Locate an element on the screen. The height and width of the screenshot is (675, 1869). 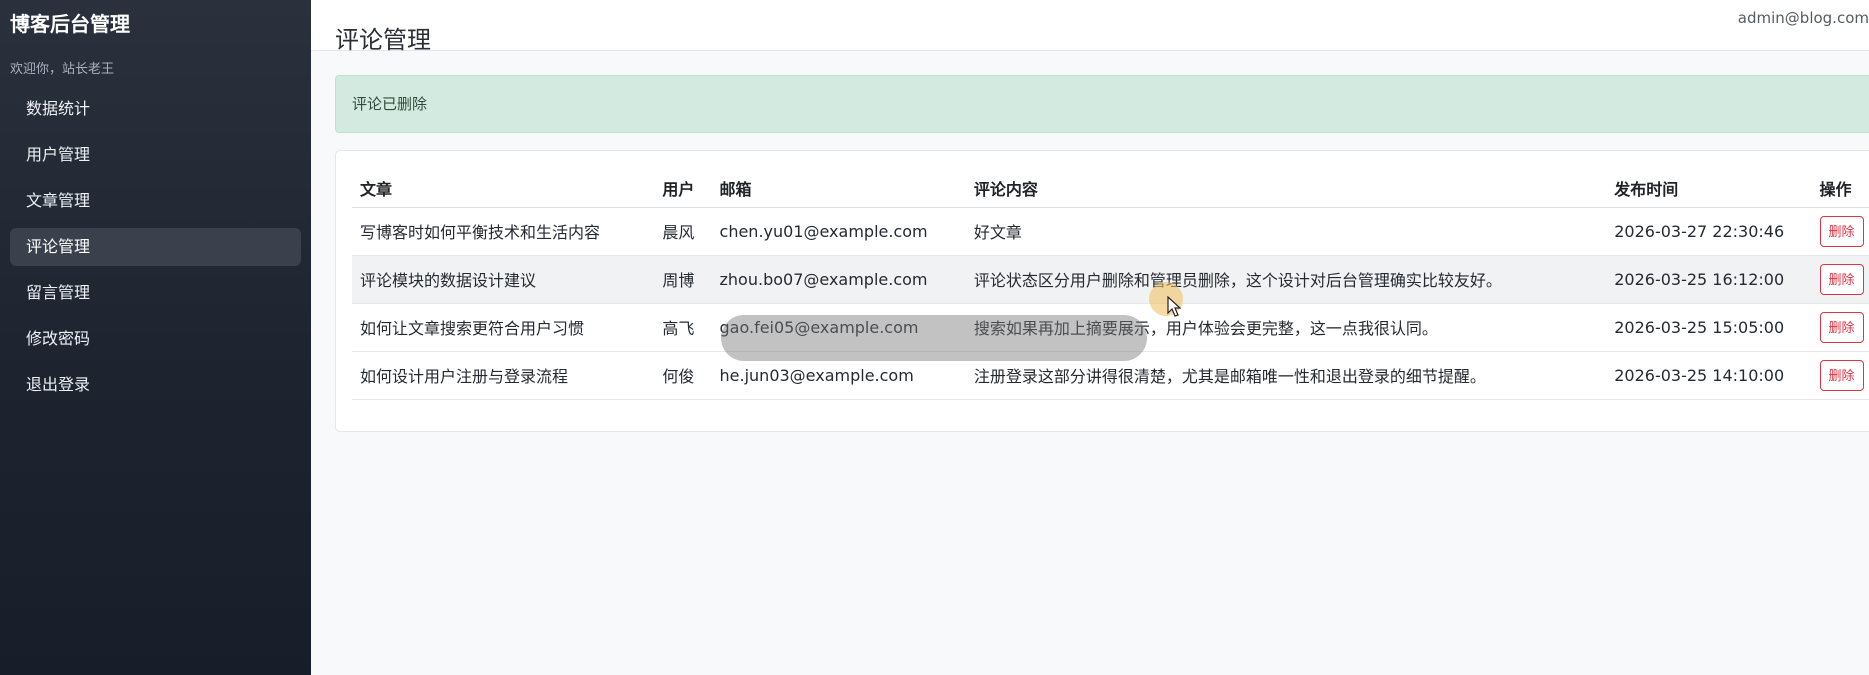
cell-content: 搜索如果再加上摘要展示，用户体验会更完整，这一点我很认同。 is located at coordinates (1286, 327).